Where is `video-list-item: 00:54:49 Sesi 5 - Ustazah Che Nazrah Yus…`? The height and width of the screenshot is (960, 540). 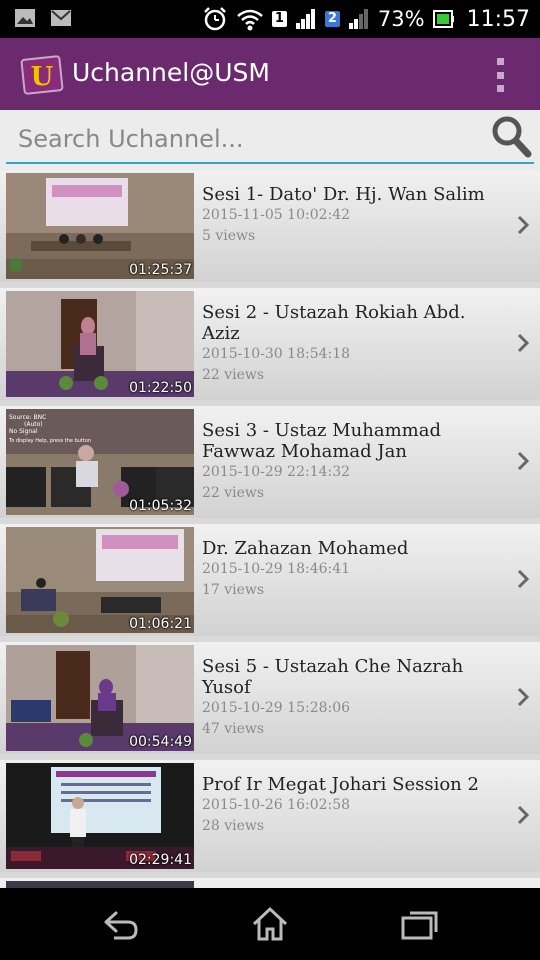
video-list-item: 00:54:49 Sesi 5 - Ustazah Che Nazrah Yus… is located at coordinates (270, 698).